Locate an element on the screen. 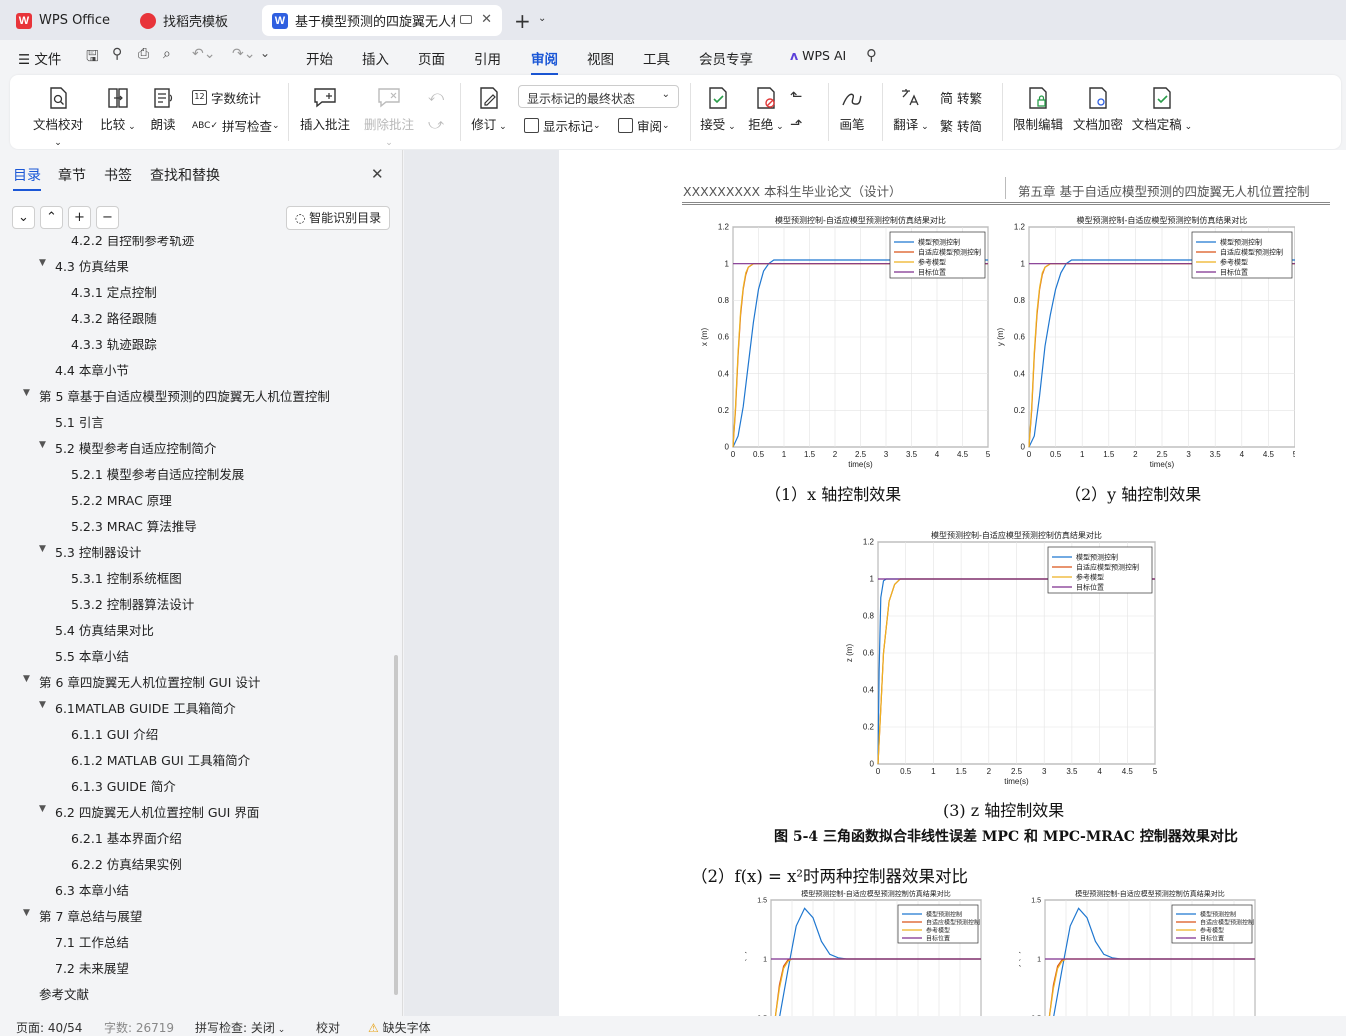  toc-item: 参考文献 is located at coordinates (195, 992).